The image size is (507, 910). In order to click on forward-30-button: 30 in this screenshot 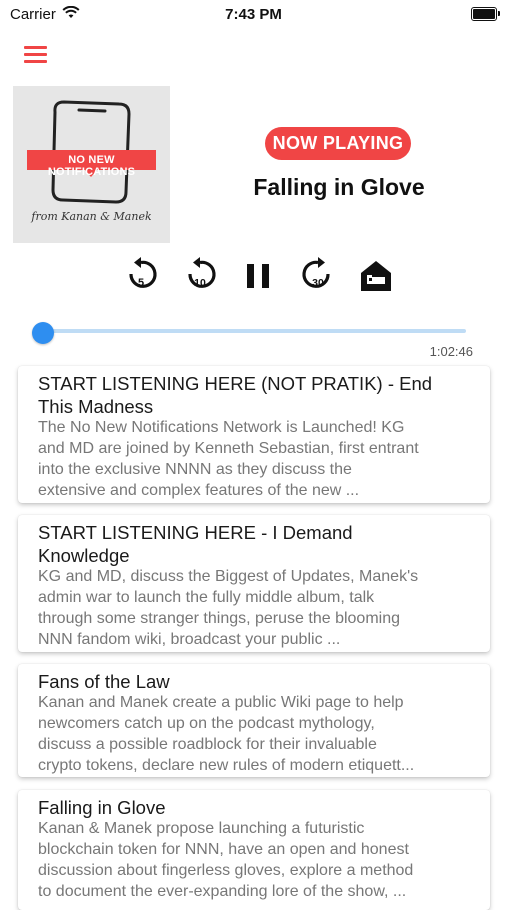, I will do `click(318, 275)`.